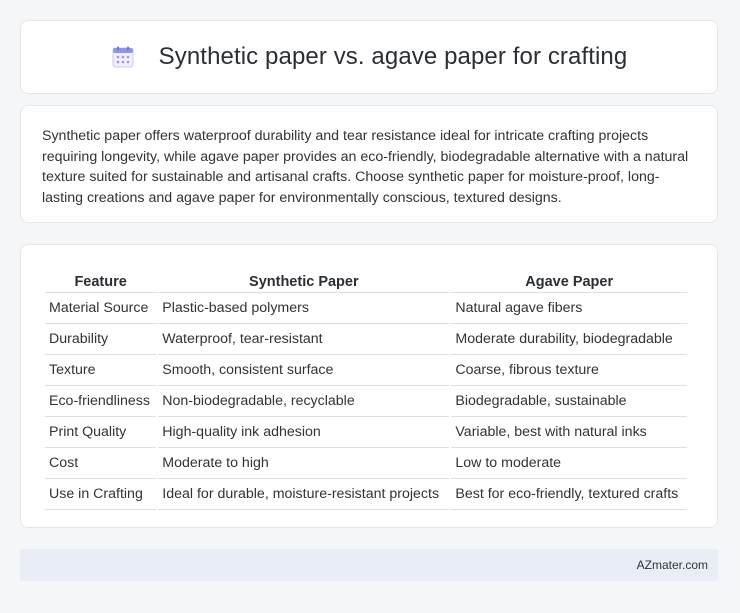  Describe the element at coordinates (101, 463) in the screenshot. I see `table-cell-feature: Cost` at that location.